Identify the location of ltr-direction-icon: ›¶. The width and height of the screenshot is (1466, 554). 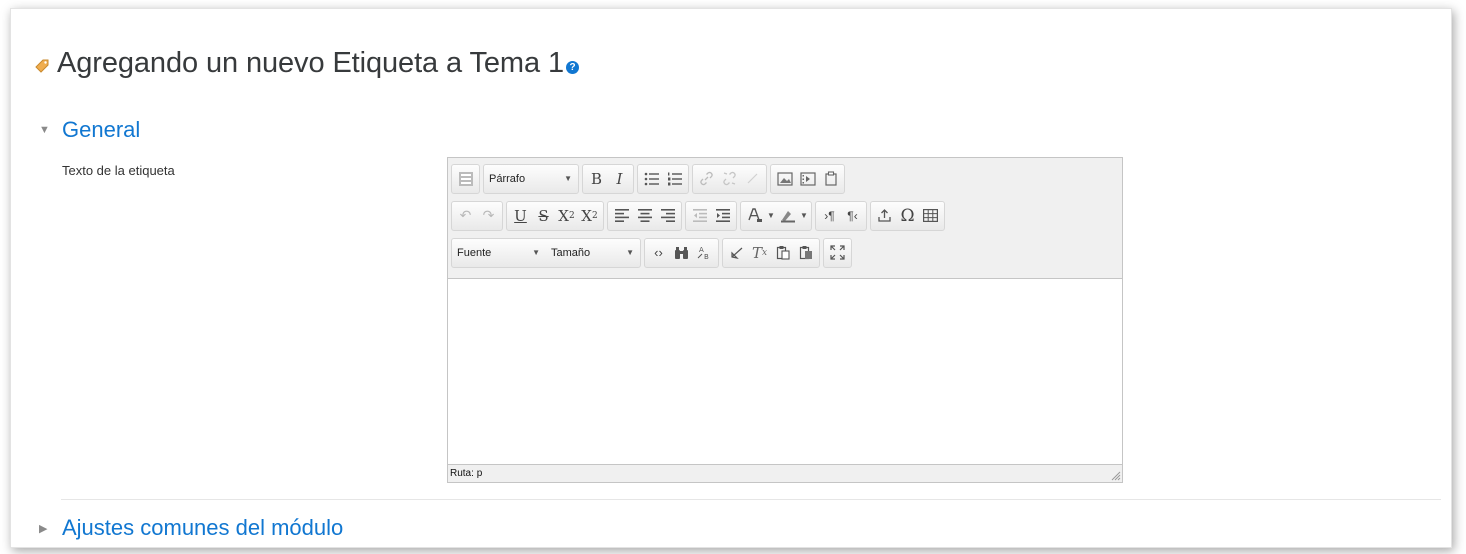
(829, 216).